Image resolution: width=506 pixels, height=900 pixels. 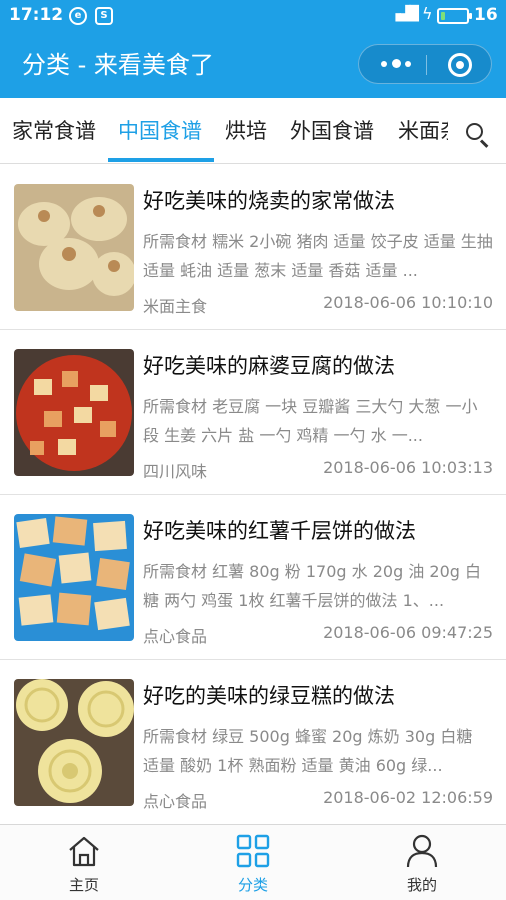 What do you see at coordinates (279, 531) in the screenshot?
I see `recipe-title: 好吃美味的红薯千层饼的做法` at bounding box center [279, 531].